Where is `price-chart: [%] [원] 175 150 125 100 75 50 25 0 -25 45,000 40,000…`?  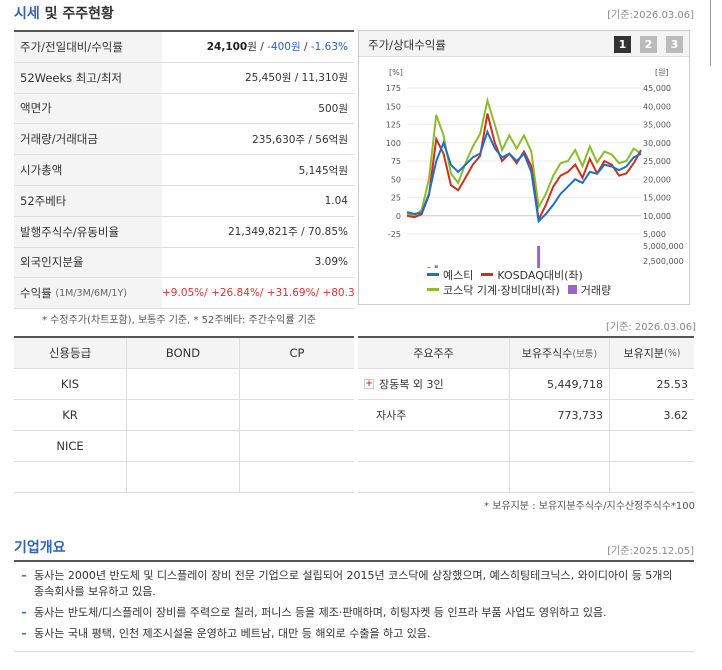
price-chart: [%] [원] 175 150 125 100 75 50 25 0 -25 45,000 40,000… is located at coordinates (535, 168).